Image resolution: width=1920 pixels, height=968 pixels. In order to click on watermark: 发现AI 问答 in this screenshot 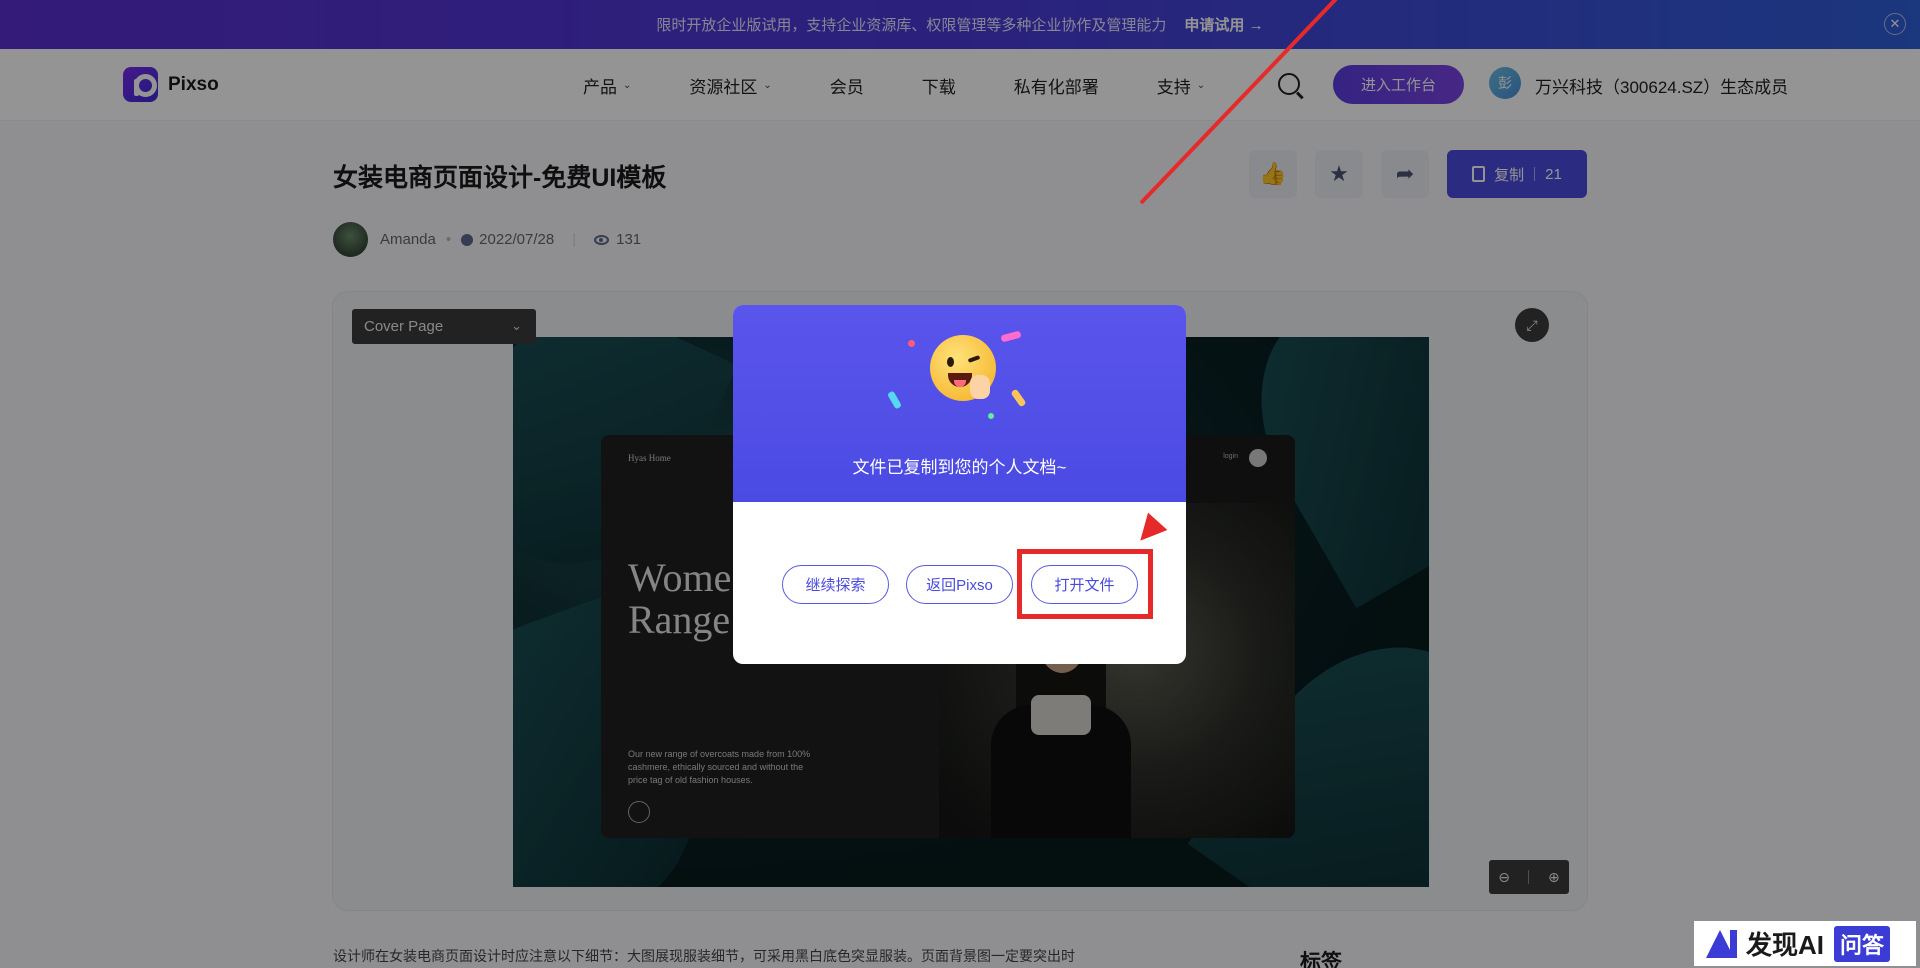, I will do `click(1805, 943)`.